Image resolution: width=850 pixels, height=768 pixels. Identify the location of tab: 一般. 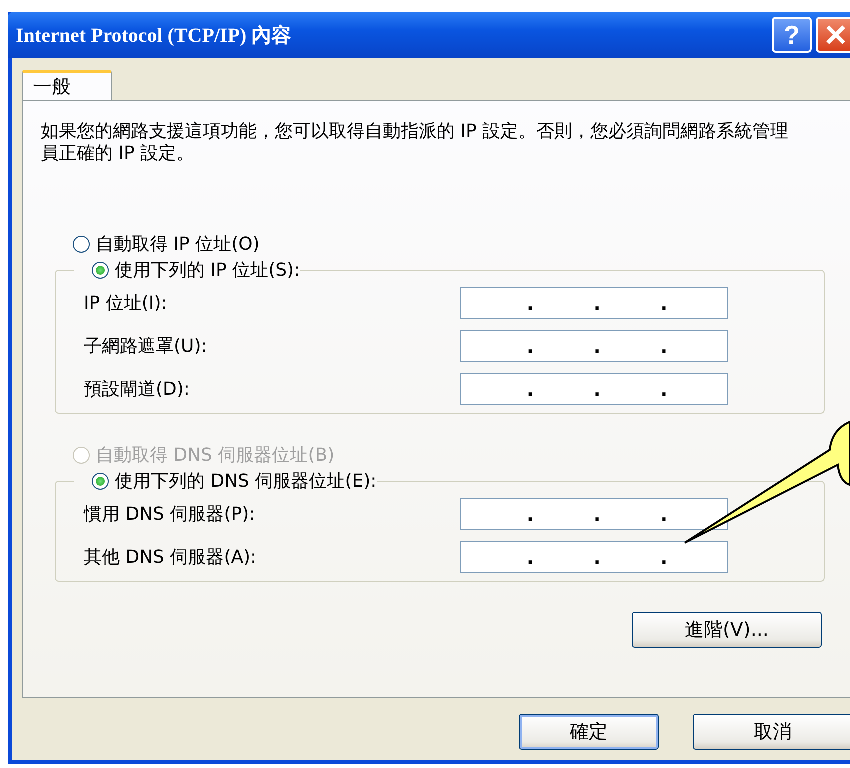
(67, 85).